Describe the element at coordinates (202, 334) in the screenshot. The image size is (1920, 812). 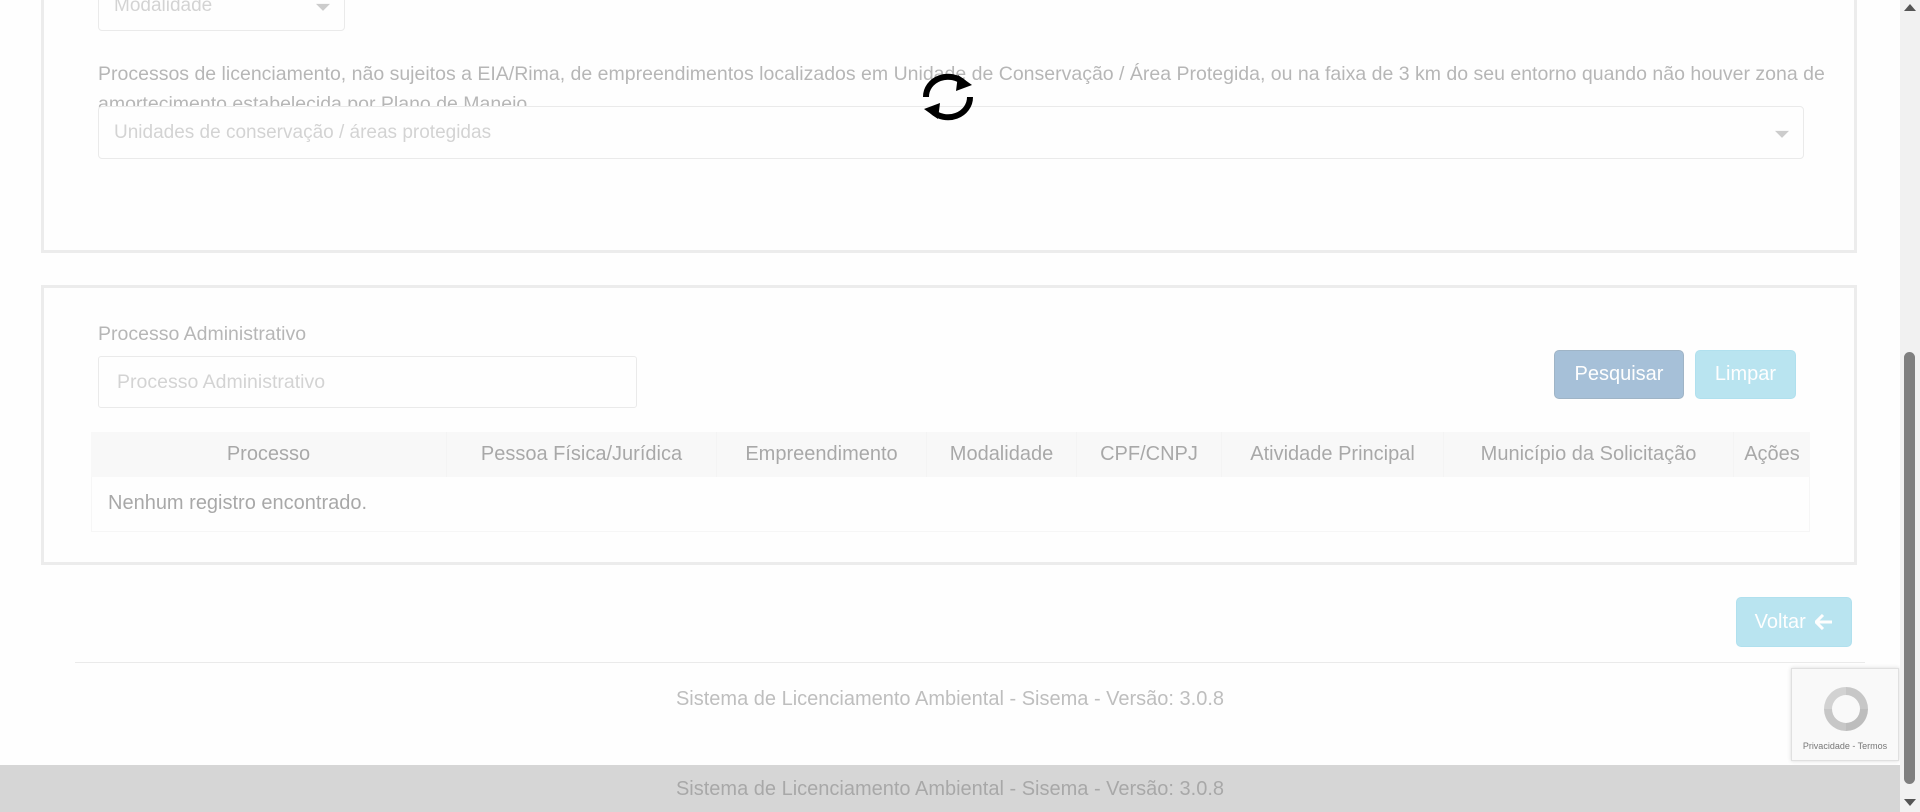
I see `processo-administrativo-label: Processo Administrativo` at that location.